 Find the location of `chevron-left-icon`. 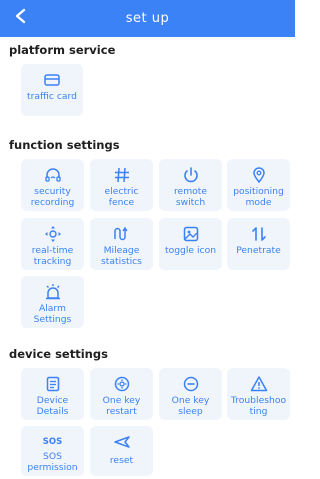

chevron-left-icon is located at coordinates (20, 16).